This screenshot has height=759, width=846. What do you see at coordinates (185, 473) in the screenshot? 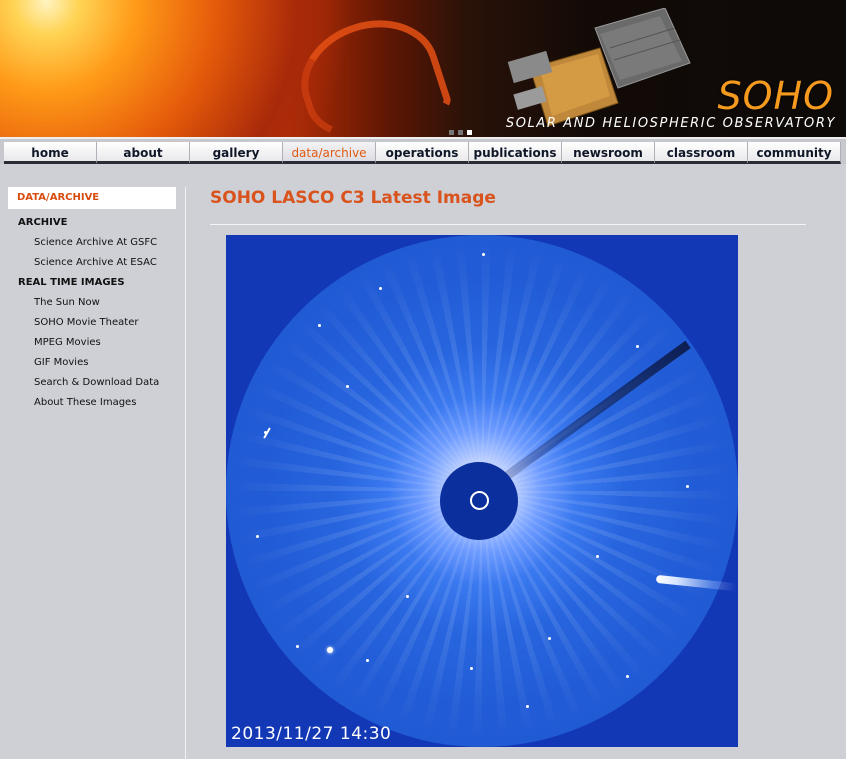
I see `sidebar-divider` at bounding box center [185, 473].